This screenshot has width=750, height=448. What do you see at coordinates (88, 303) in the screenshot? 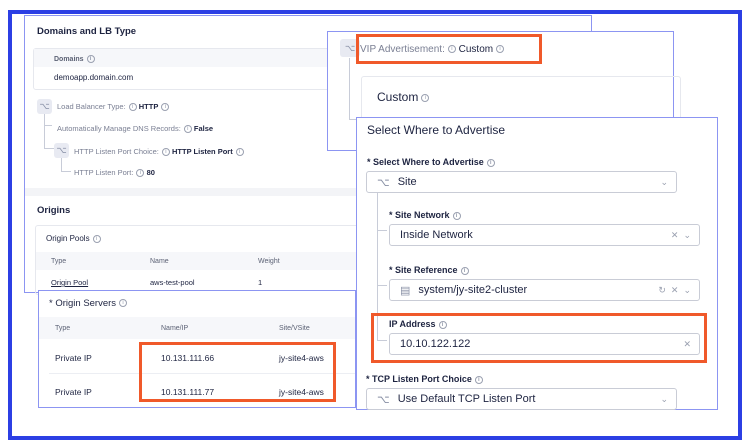
I see `origin-servers-title: * Origin Servers i` at bounding box center [88, 303].